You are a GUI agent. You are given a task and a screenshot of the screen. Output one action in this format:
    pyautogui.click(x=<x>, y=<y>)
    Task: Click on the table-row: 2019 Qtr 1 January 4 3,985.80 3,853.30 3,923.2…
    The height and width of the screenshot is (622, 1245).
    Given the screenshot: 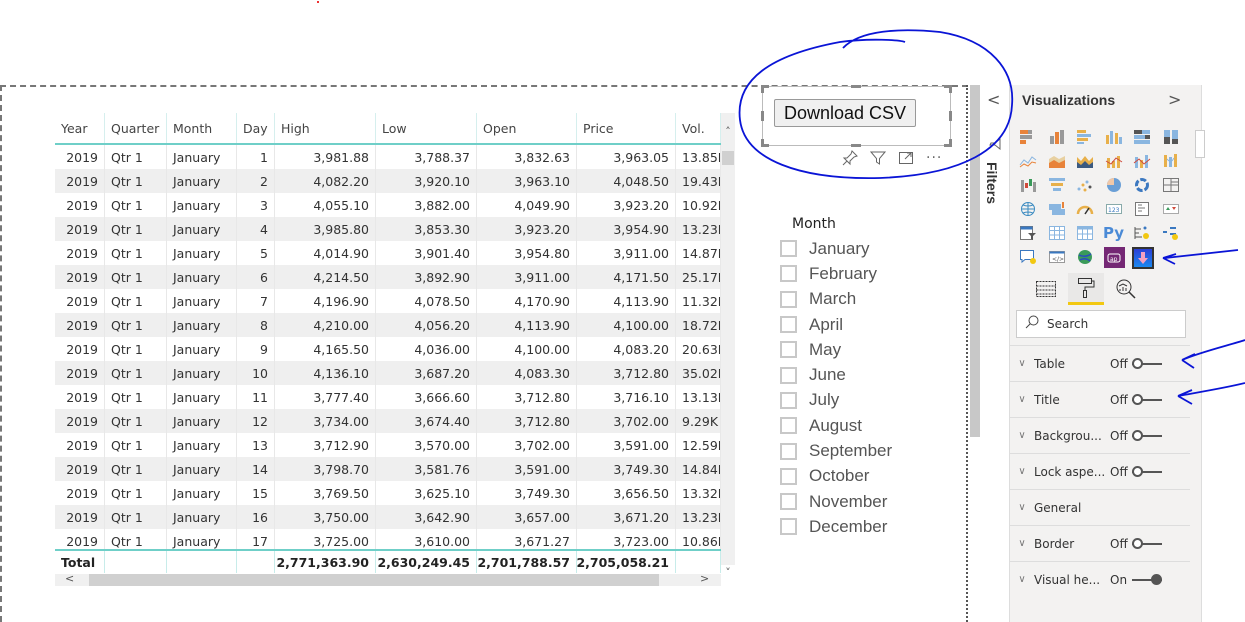 What is the action you would take?
    pyautogui.click(x=388, y=229)
    